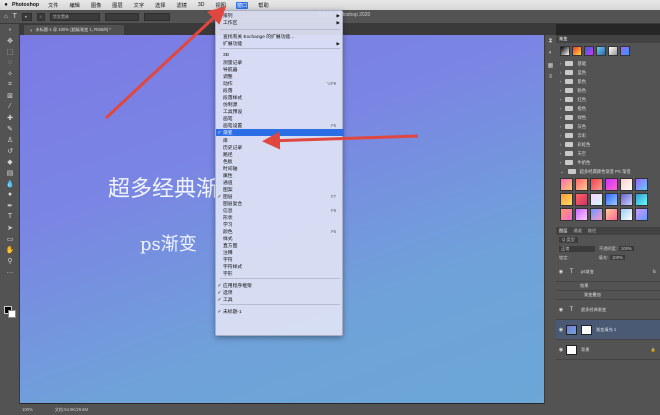  What do you see at coordinates (608, 162) in the screenshot?
I see `gradient-folder: › 牛奶色` at bounding box center [608, 162].